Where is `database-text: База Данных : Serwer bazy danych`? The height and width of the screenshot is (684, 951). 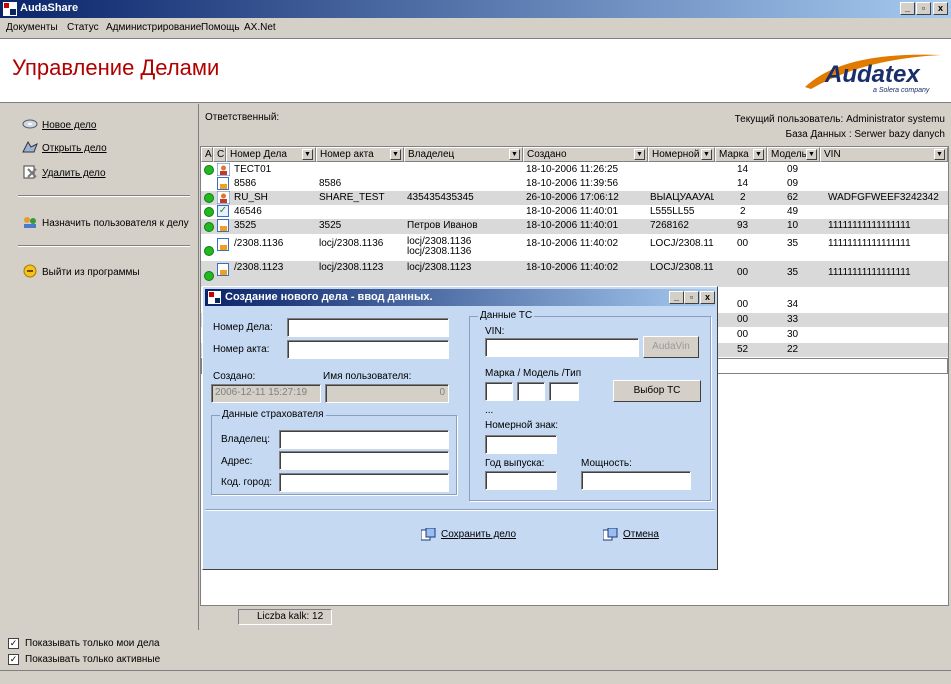 database-text: База Данных : Serwer bazy danych is located at coordinates (865, 134).